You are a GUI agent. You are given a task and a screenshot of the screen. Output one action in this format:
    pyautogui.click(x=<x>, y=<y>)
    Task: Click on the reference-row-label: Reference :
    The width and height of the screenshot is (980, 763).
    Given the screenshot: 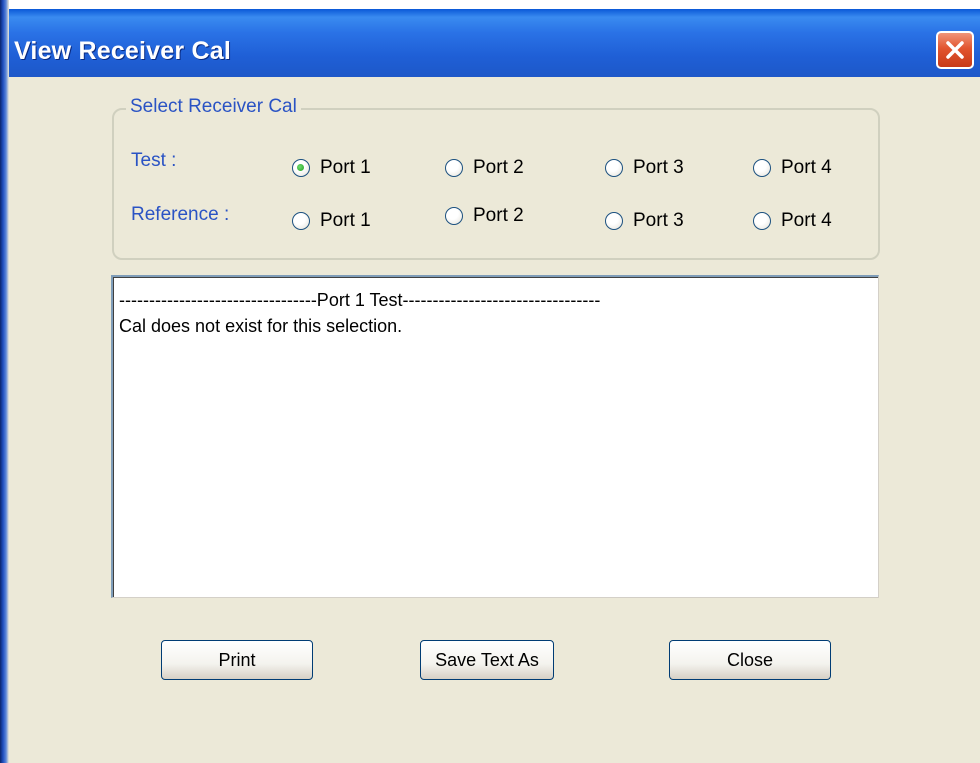 What is the action you would take?
    pyautogui.click(x=180, y=214)
    